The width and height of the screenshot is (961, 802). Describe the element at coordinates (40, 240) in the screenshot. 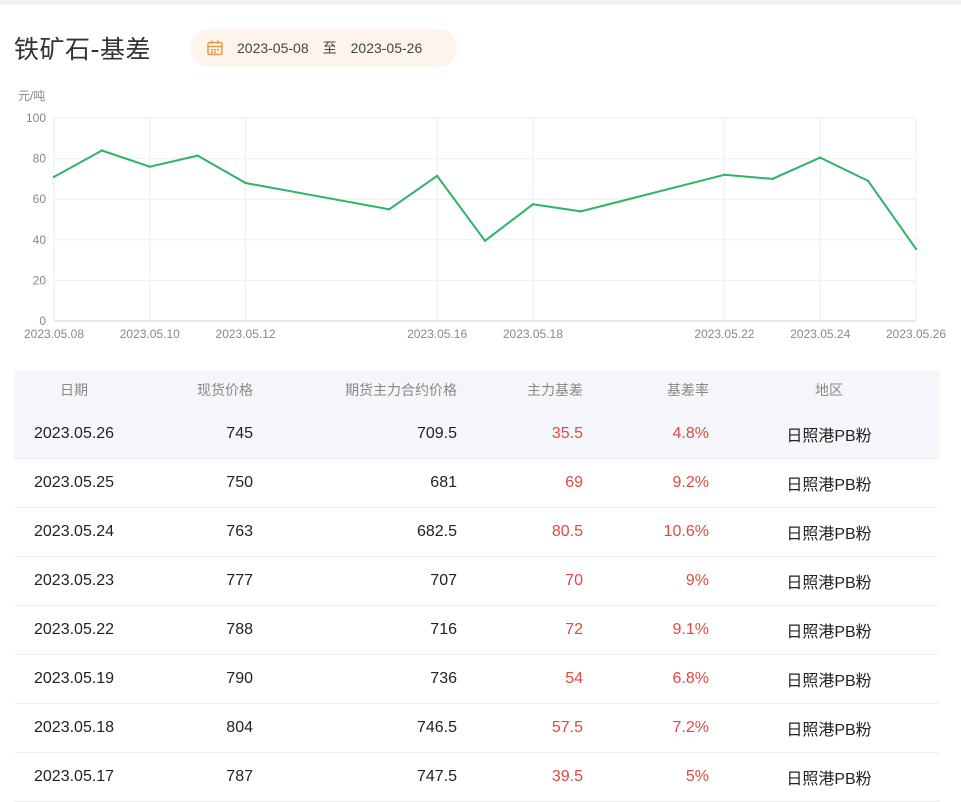

I see `y-tick-label: 40` at that location.